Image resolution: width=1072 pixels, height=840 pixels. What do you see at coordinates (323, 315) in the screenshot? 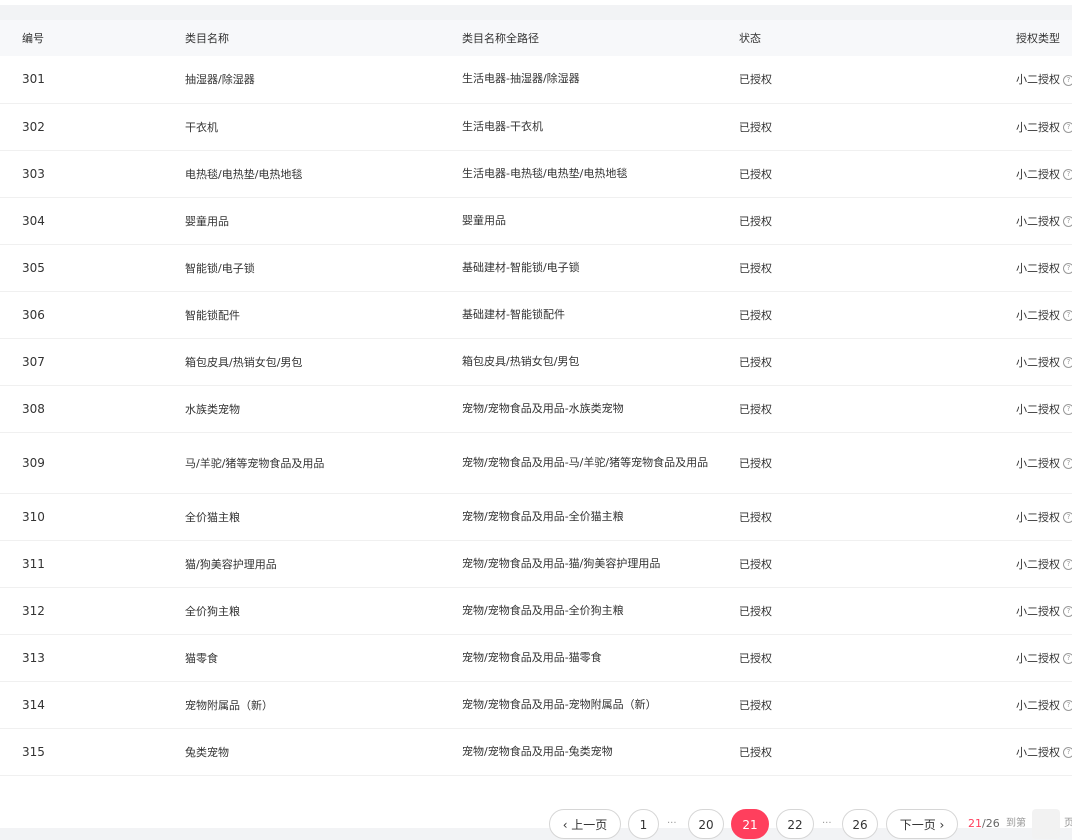
I see `row-category-name: 智能锁配件` at bounding box center [323, 315].